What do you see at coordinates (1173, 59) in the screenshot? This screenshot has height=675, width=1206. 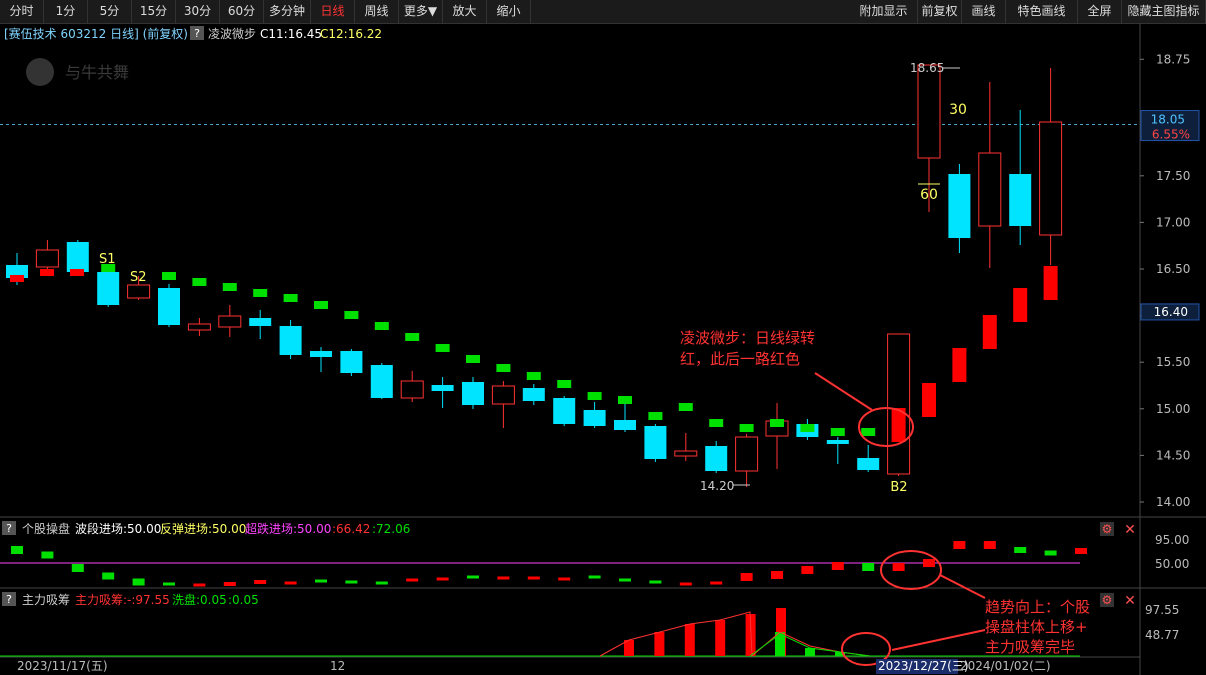 I see `price-tick-label-0: 18.75` at bounding box center [1173, 59].